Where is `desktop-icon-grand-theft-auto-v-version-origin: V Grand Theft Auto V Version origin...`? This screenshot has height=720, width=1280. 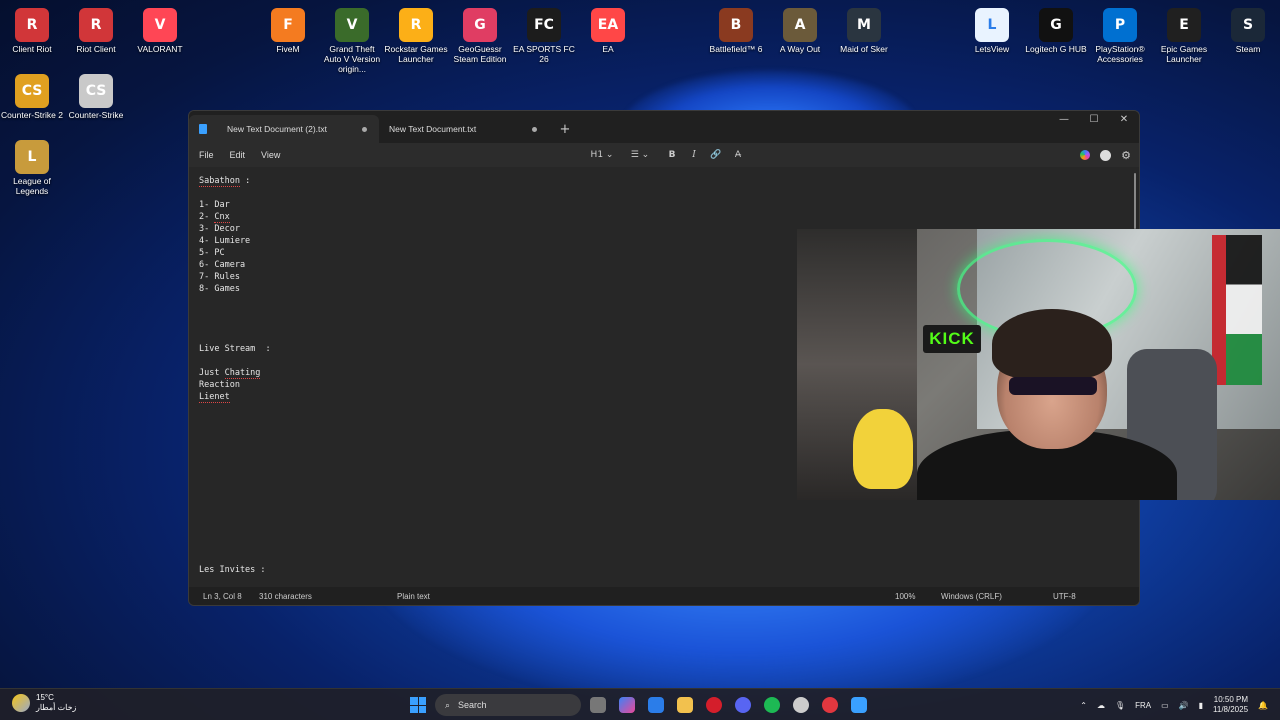 desktop-icon-grand-theft-auto-v-version-origin: V Grand Theft Auto V Version origin... is located at coordinates (352, 39).